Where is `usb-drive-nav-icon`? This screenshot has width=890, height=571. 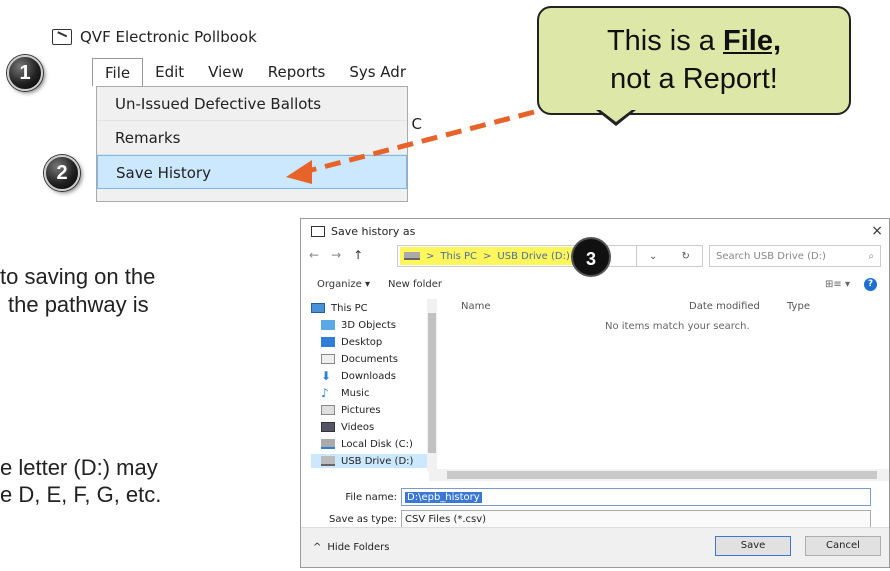 usb-drive-nav-icon is located at coordinates (328, 461).